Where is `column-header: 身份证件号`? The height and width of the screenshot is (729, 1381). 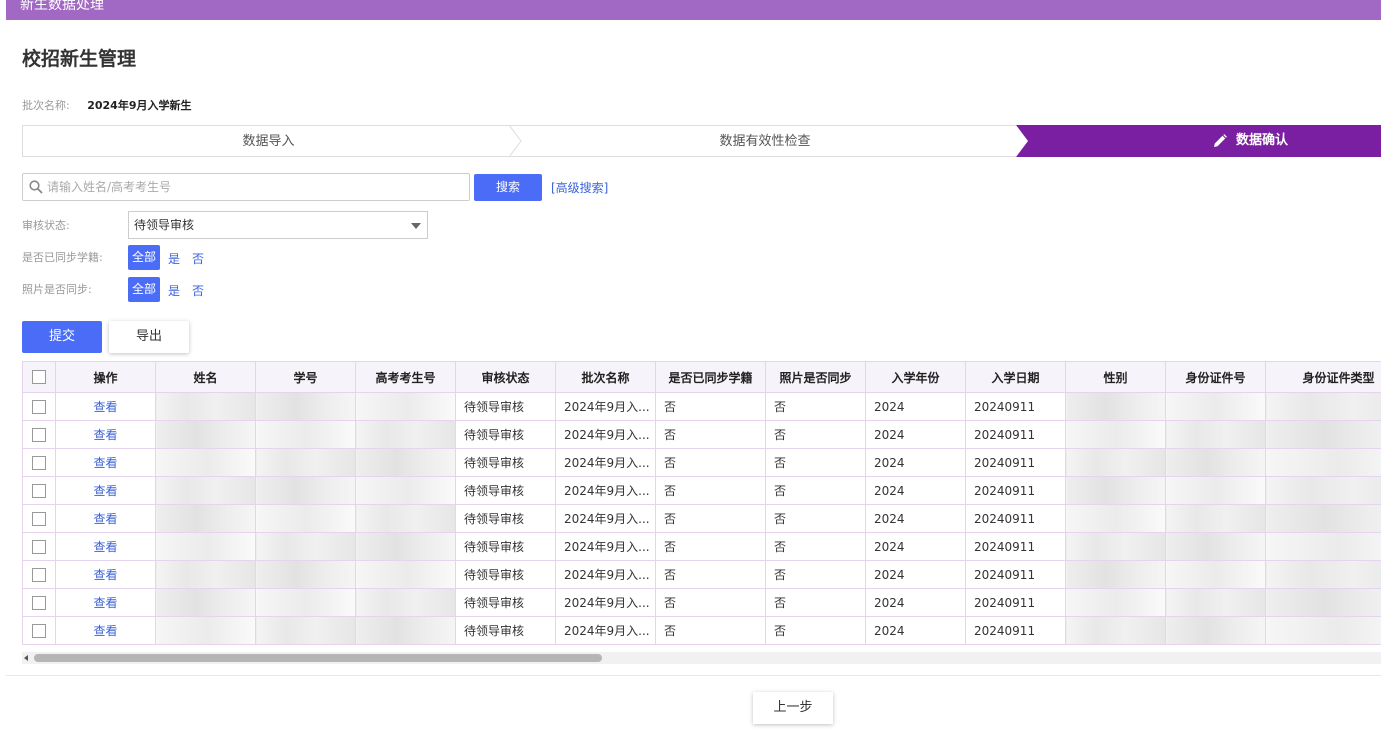
column-header: 身份证件号 is located at coordinates (1215, 377).